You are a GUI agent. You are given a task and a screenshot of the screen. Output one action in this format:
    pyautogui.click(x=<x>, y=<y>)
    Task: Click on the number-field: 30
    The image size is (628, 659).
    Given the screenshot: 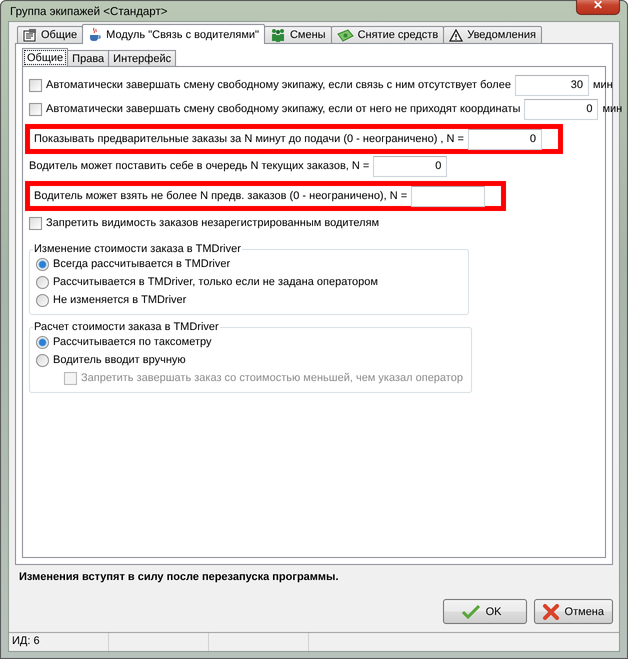 What is the action you would take?
    pyautogui.click(x=551, y=85)
    